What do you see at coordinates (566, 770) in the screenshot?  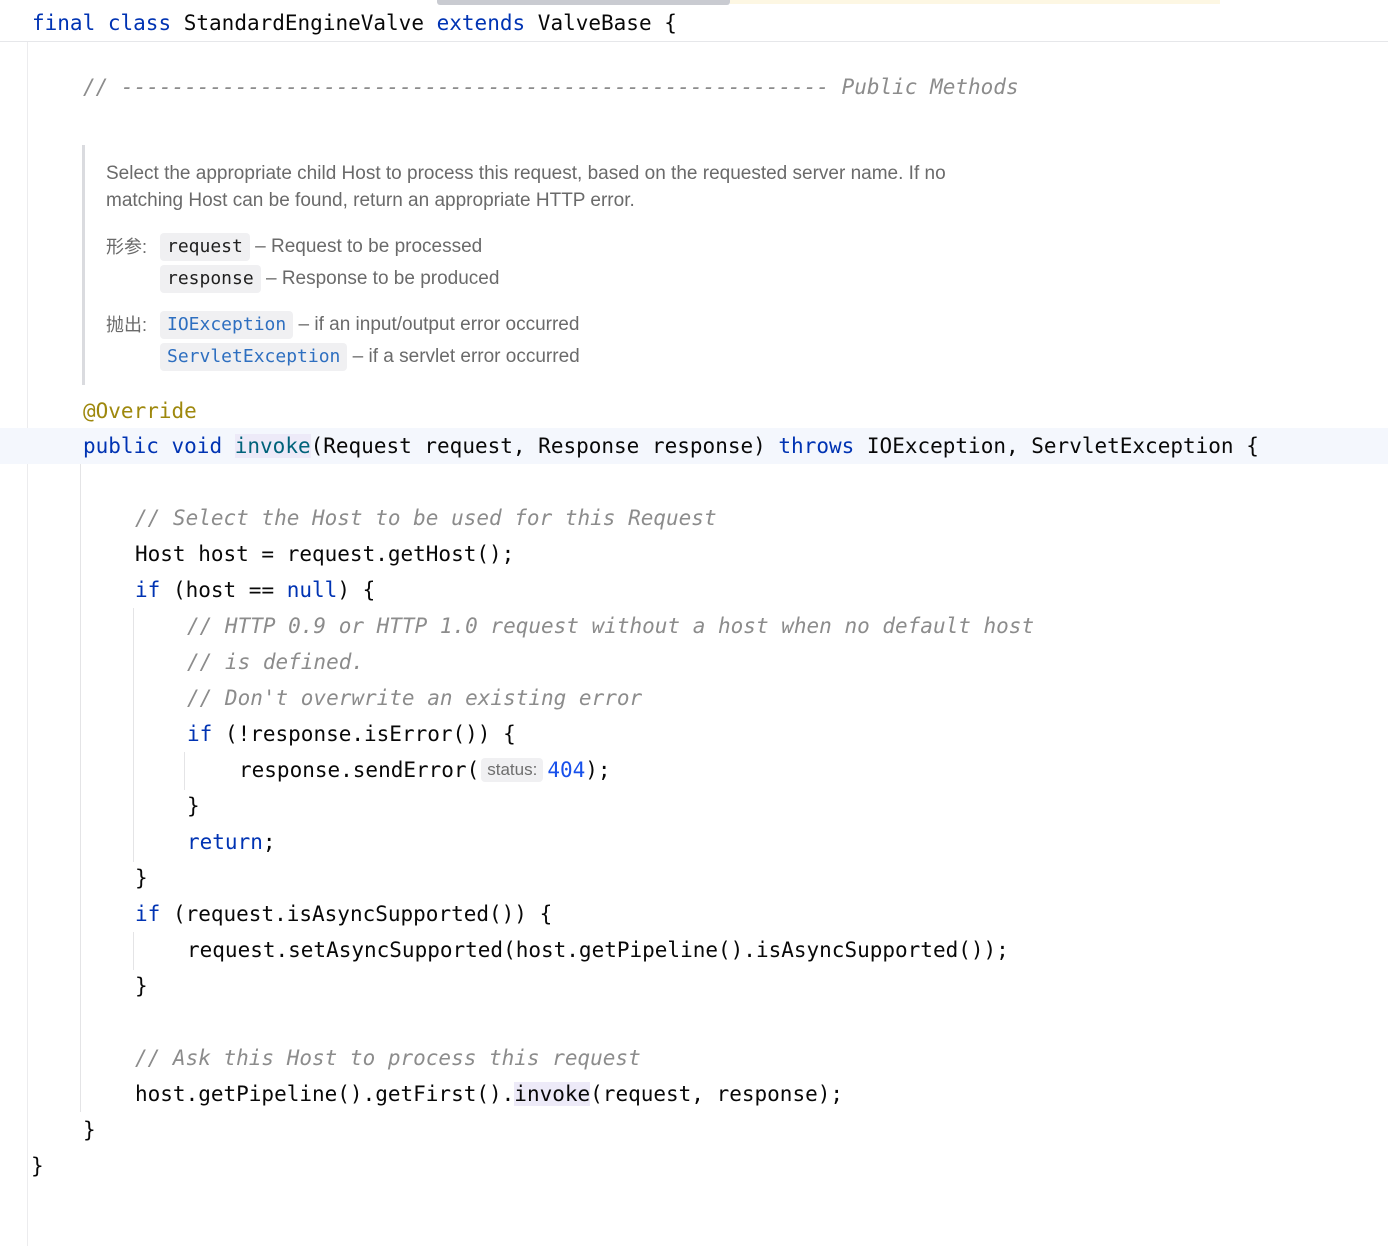 I see `status-404: 404` at bounding box center [566, 770].